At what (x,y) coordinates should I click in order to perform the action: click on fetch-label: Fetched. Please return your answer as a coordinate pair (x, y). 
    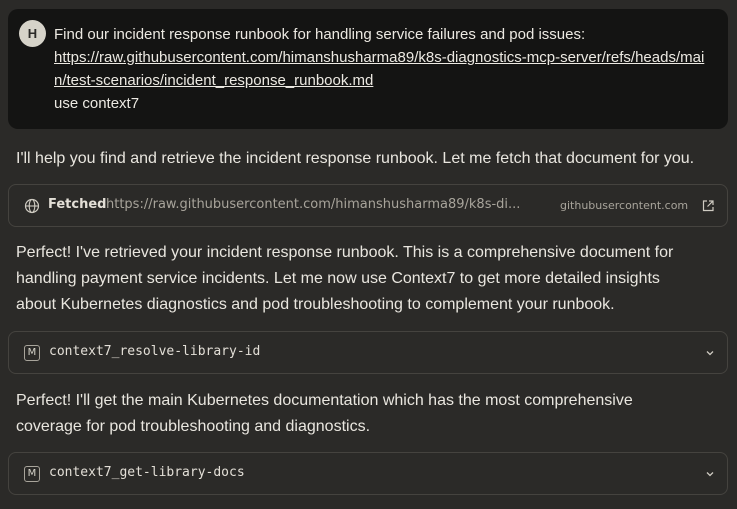
    Looking at the image, I should click on (77, 204).